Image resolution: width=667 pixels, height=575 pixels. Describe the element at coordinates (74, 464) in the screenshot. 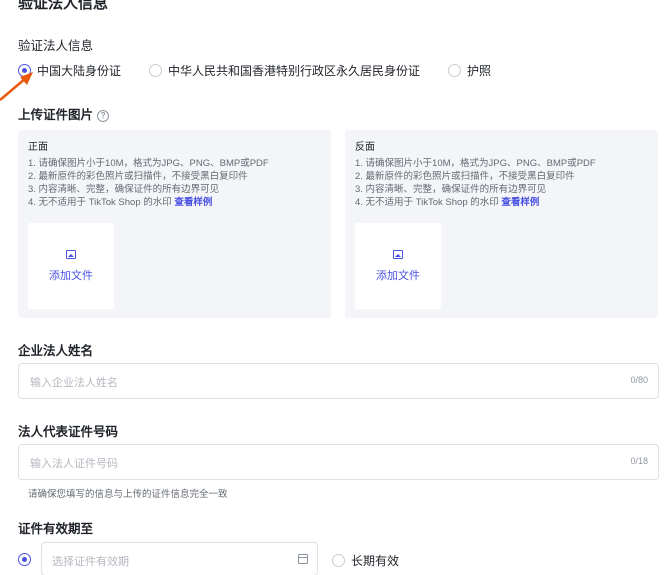

I see `id-number-placeholder: 输入法人证件号码` at that location.